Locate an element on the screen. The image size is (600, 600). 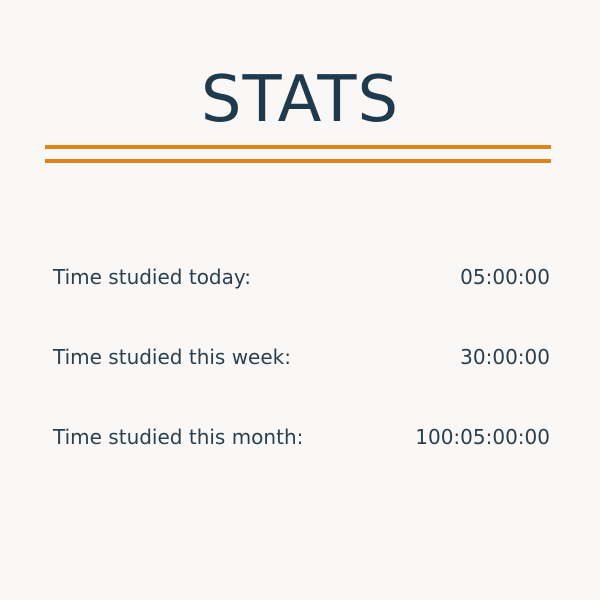
stat-value-month: 100:05:00:00 is located at coordinates (482, 437).